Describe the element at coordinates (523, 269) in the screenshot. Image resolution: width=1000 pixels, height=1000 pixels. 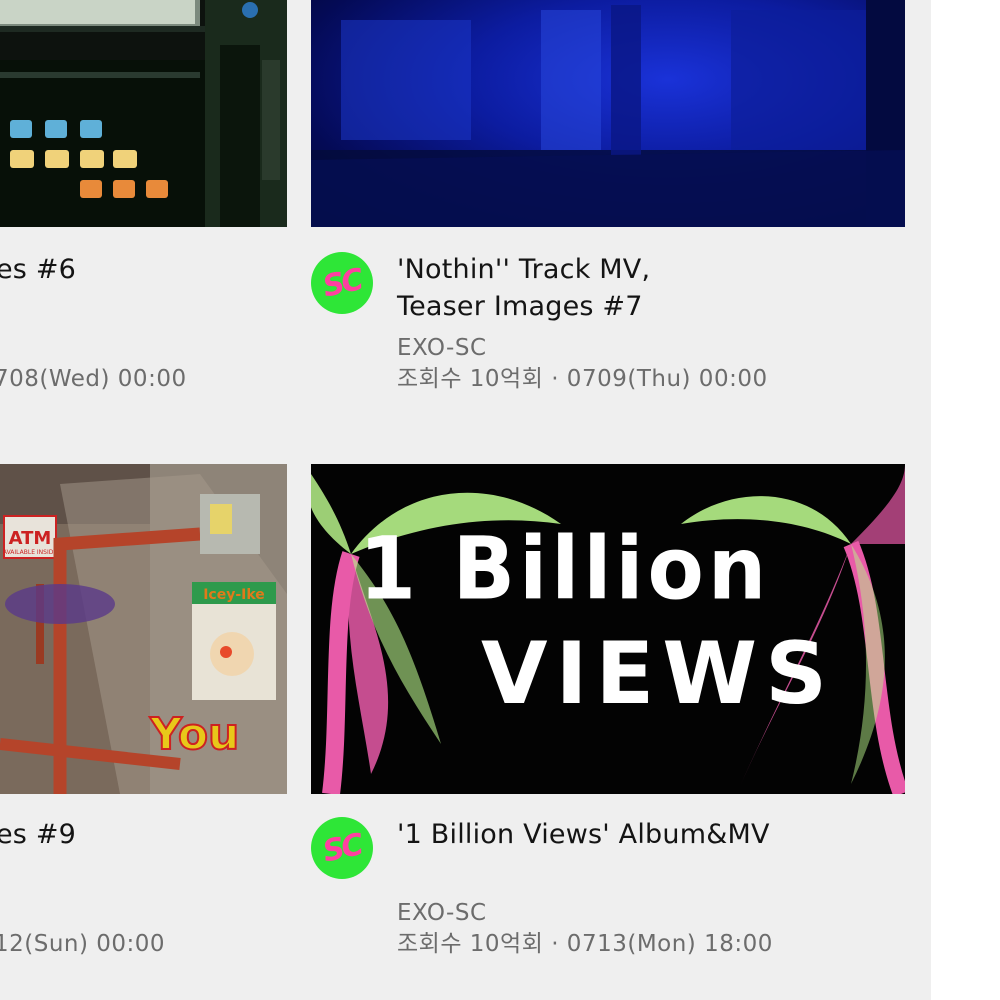
I see `video-title-line1: 'Nothin'' Track MV,` at that location.